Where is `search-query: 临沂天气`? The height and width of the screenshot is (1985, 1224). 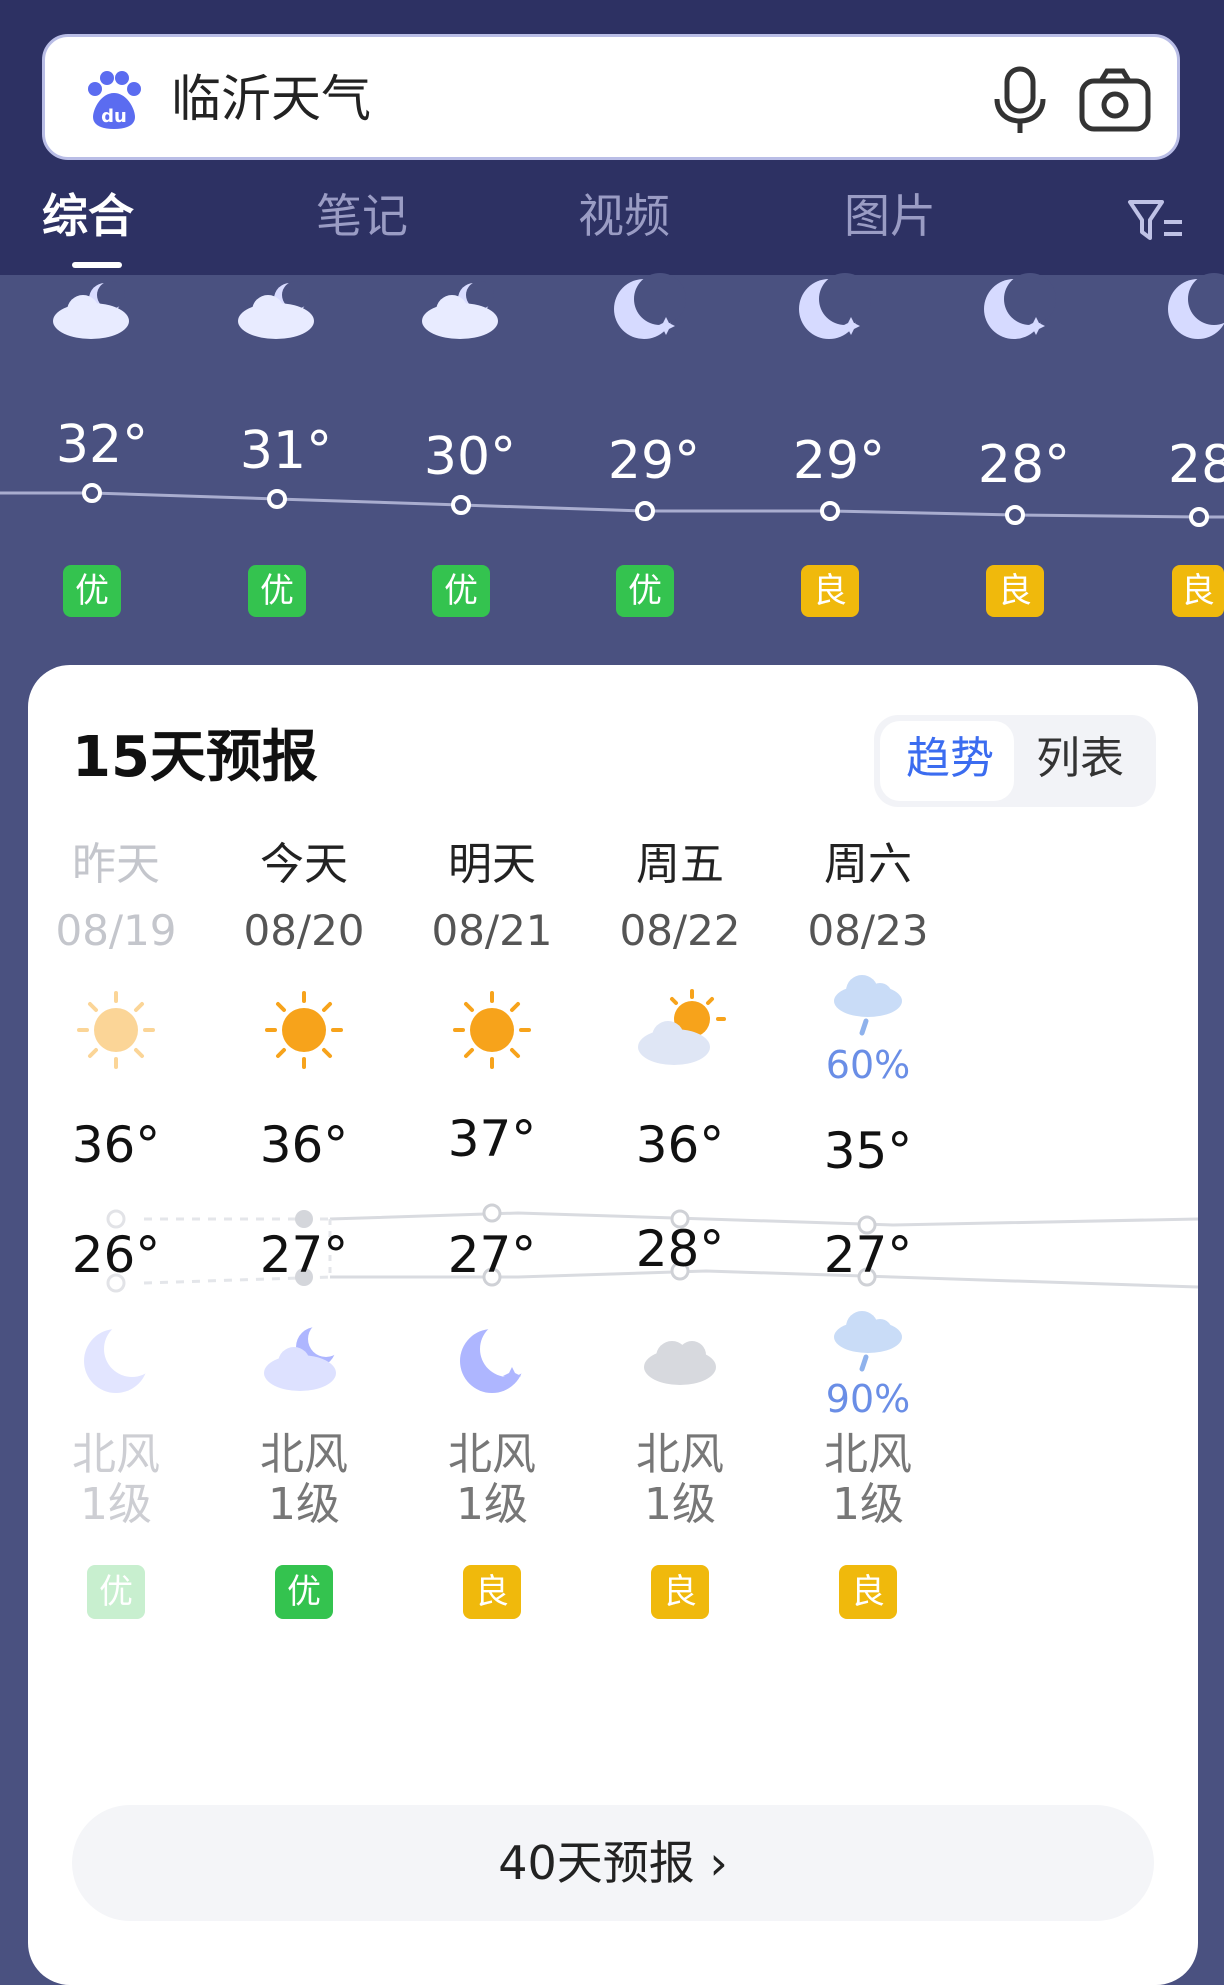
search-query: 临沂天气 is located at coordinates (271, 99).